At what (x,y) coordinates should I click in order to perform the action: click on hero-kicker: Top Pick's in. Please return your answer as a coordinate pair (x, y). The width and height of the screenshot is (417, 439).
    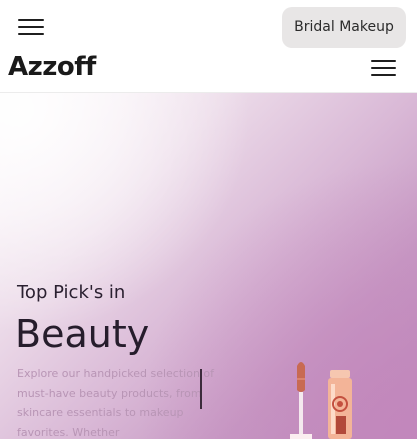
    Looking at the image, I should click on (71, 292).